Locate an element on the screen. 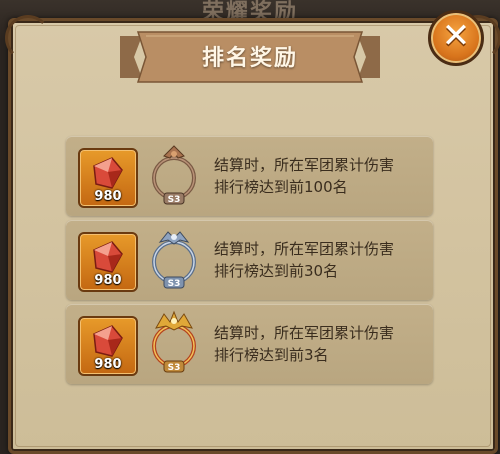 The height and width of the screenshot is (454, 500). dialog-title: 排名奖励 is located at coordinates (249, 58).